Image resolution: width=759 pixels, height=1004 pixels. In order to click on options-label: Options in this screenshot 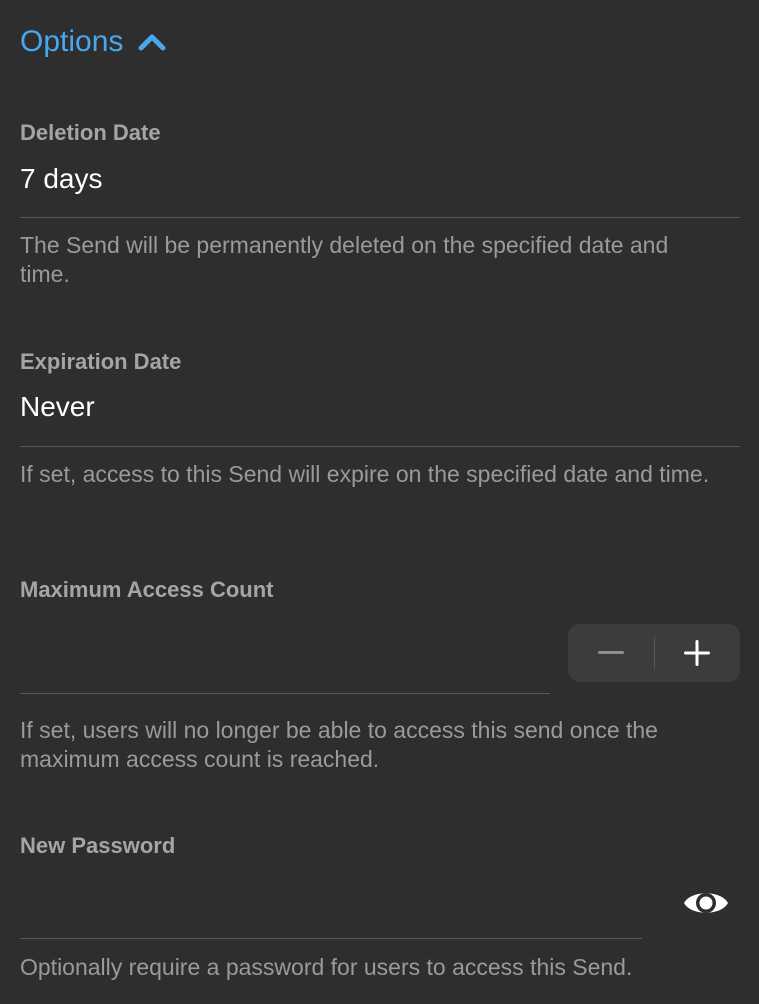, I will do `click(72, 41)`.